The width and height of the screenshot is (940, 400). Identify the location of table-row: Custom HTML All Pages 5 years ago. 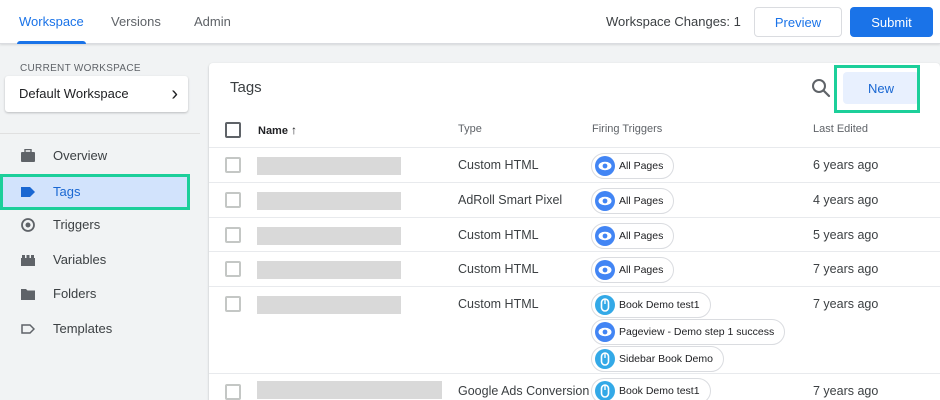
(574, 234).